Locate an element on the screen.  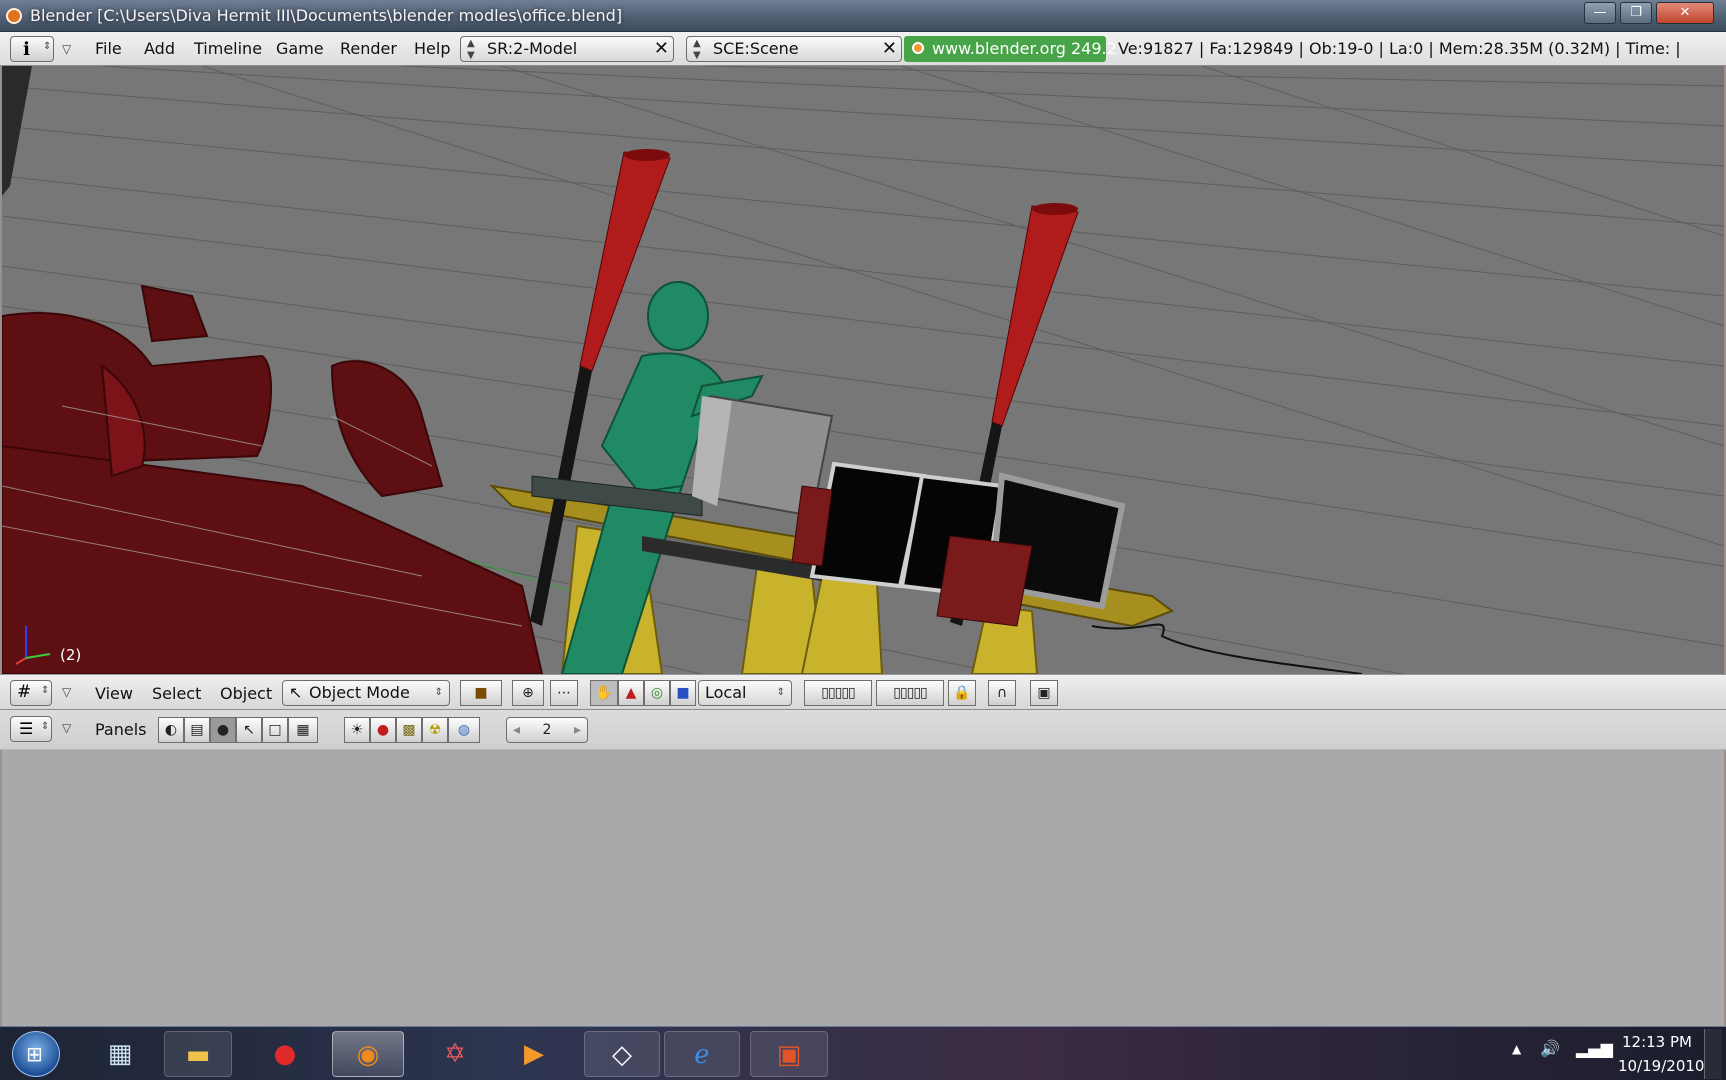
delete-screen-icon: ✕ is located at coordinates (661, 49).